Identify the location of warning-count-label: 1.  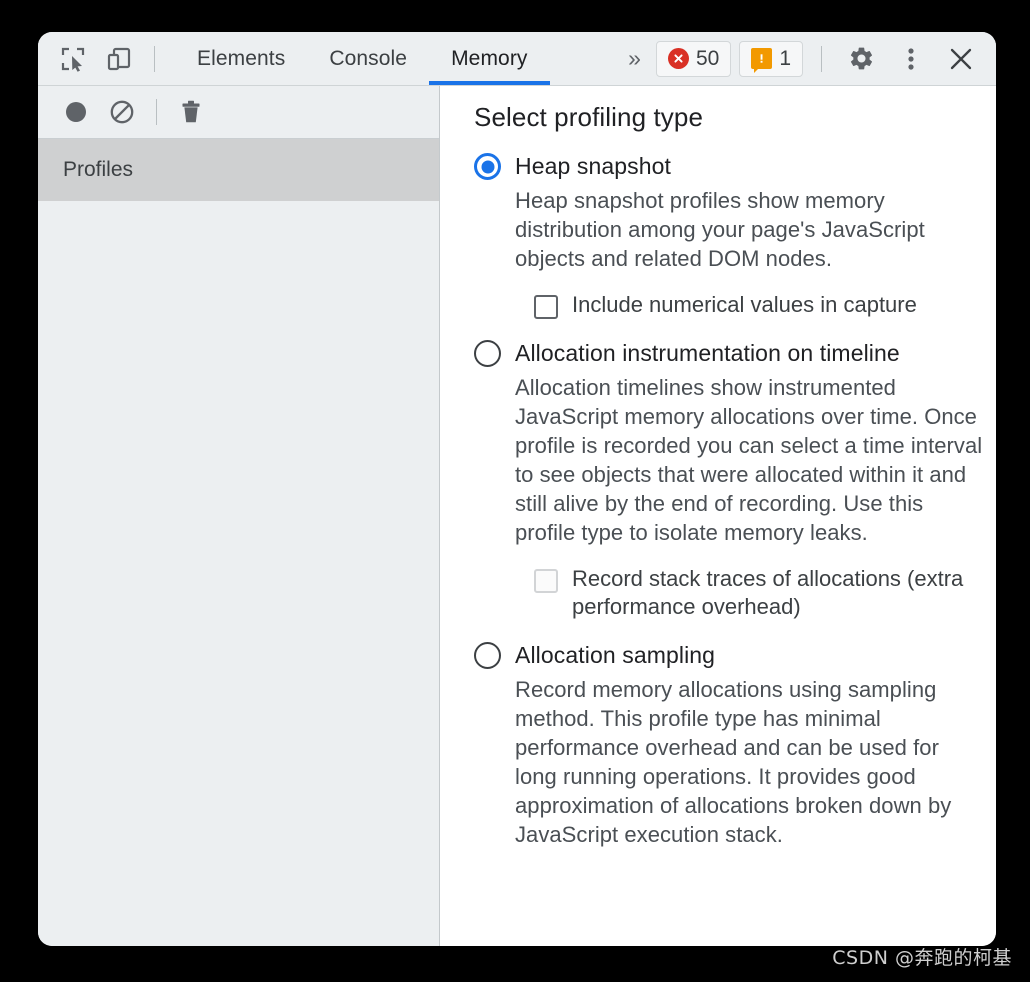
(785, 58).